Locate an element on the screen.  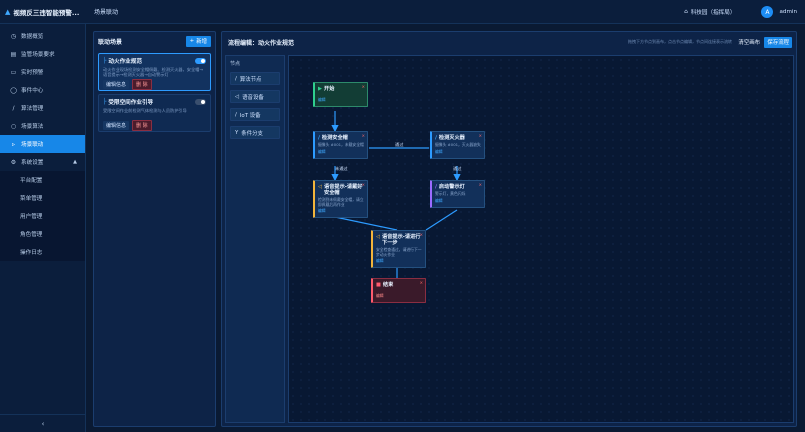
sidebar-item-label: 系统设置 is located at coordinates (32, 163).